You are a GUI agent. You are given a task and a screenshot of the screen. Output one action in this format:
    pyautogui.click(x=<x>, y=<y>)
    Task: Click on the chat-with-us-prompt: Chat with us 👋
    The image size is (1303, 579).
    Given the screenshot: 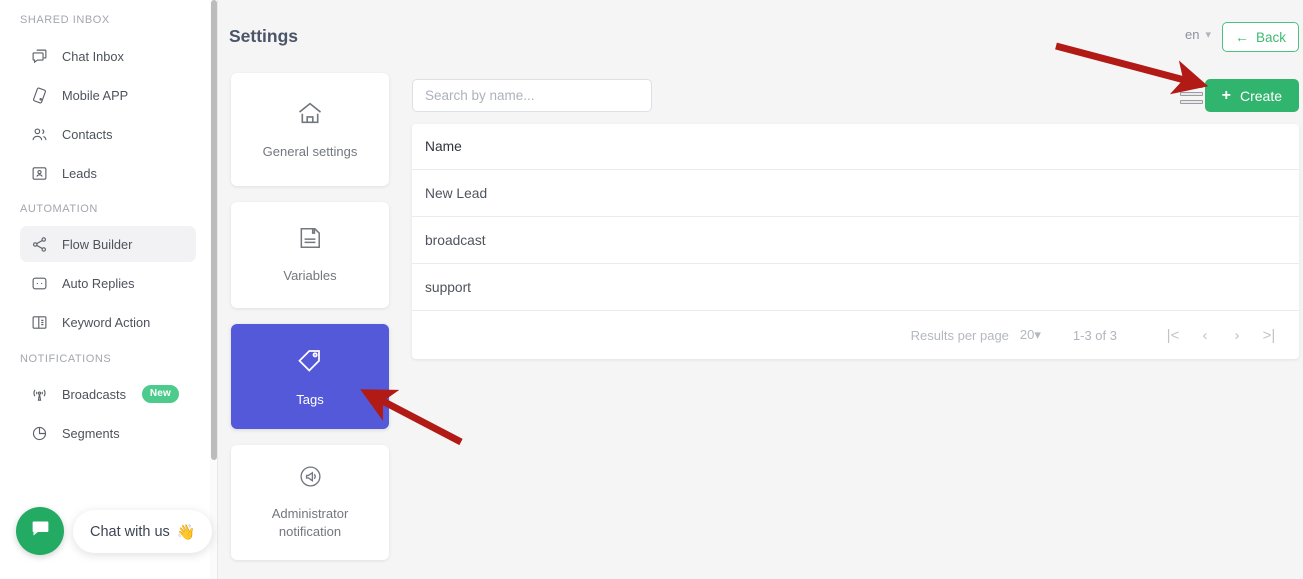 What is the action you would take?
    pyautogui.click(x=143, y=531)
    